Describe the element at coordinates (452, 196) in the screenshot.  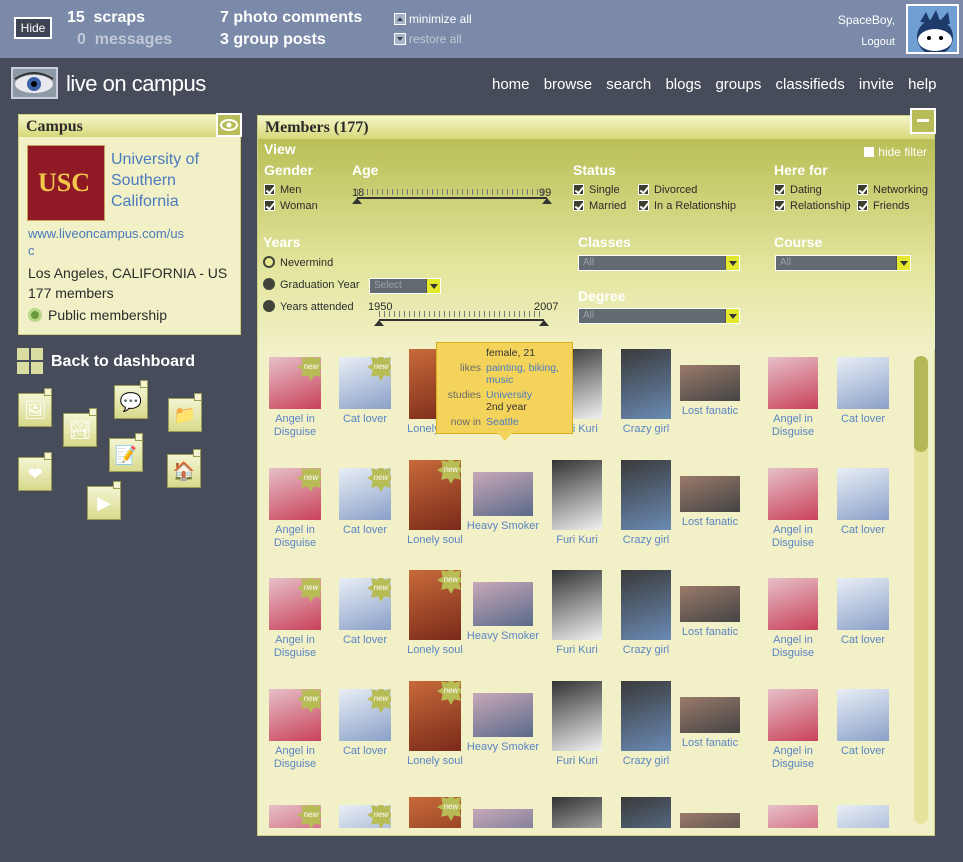
I see `age-slider` at that location.